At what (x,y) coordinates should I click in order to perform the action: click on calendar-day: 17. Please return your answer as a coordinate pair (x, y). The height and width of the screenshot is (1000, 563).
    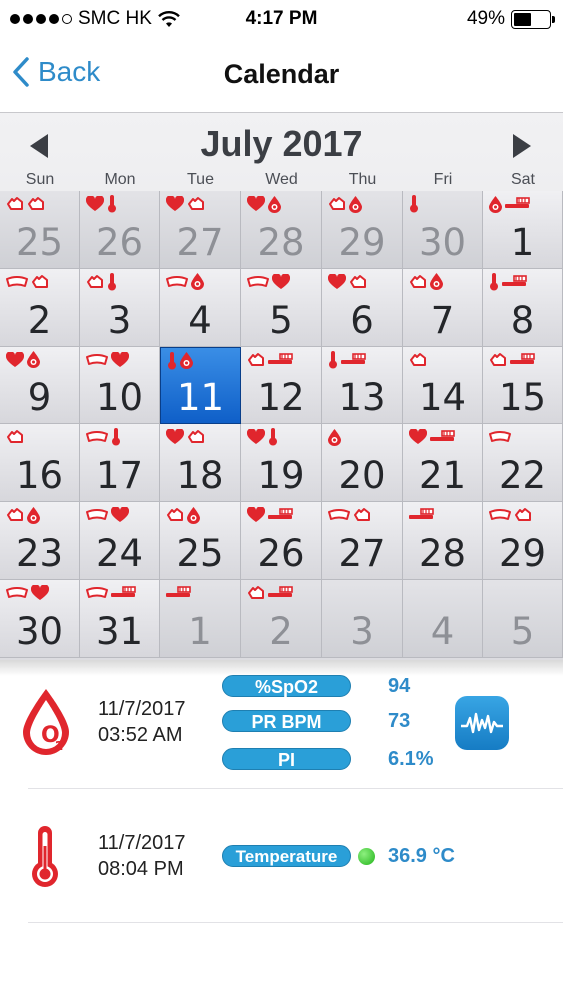
    Looking at the image, I should click on (120, 463).